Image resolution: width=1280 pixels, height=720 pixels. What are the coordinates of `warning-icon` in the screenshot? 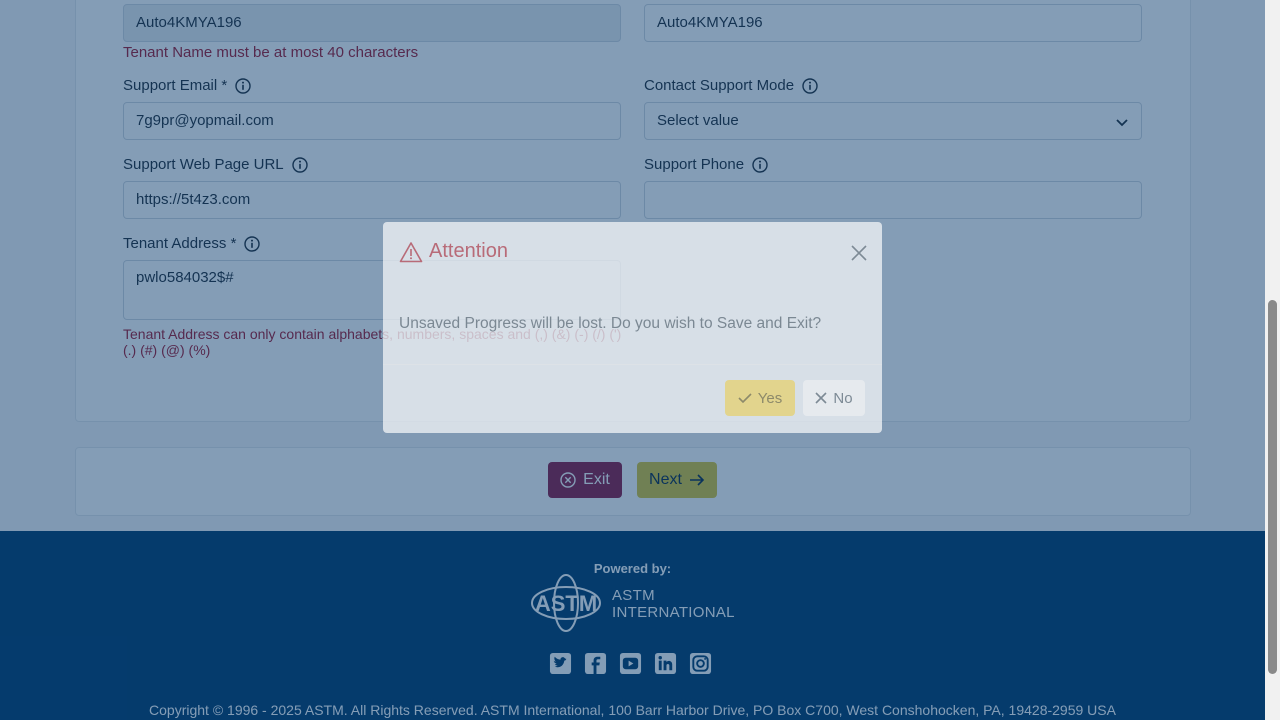 It's located at (411, 251).